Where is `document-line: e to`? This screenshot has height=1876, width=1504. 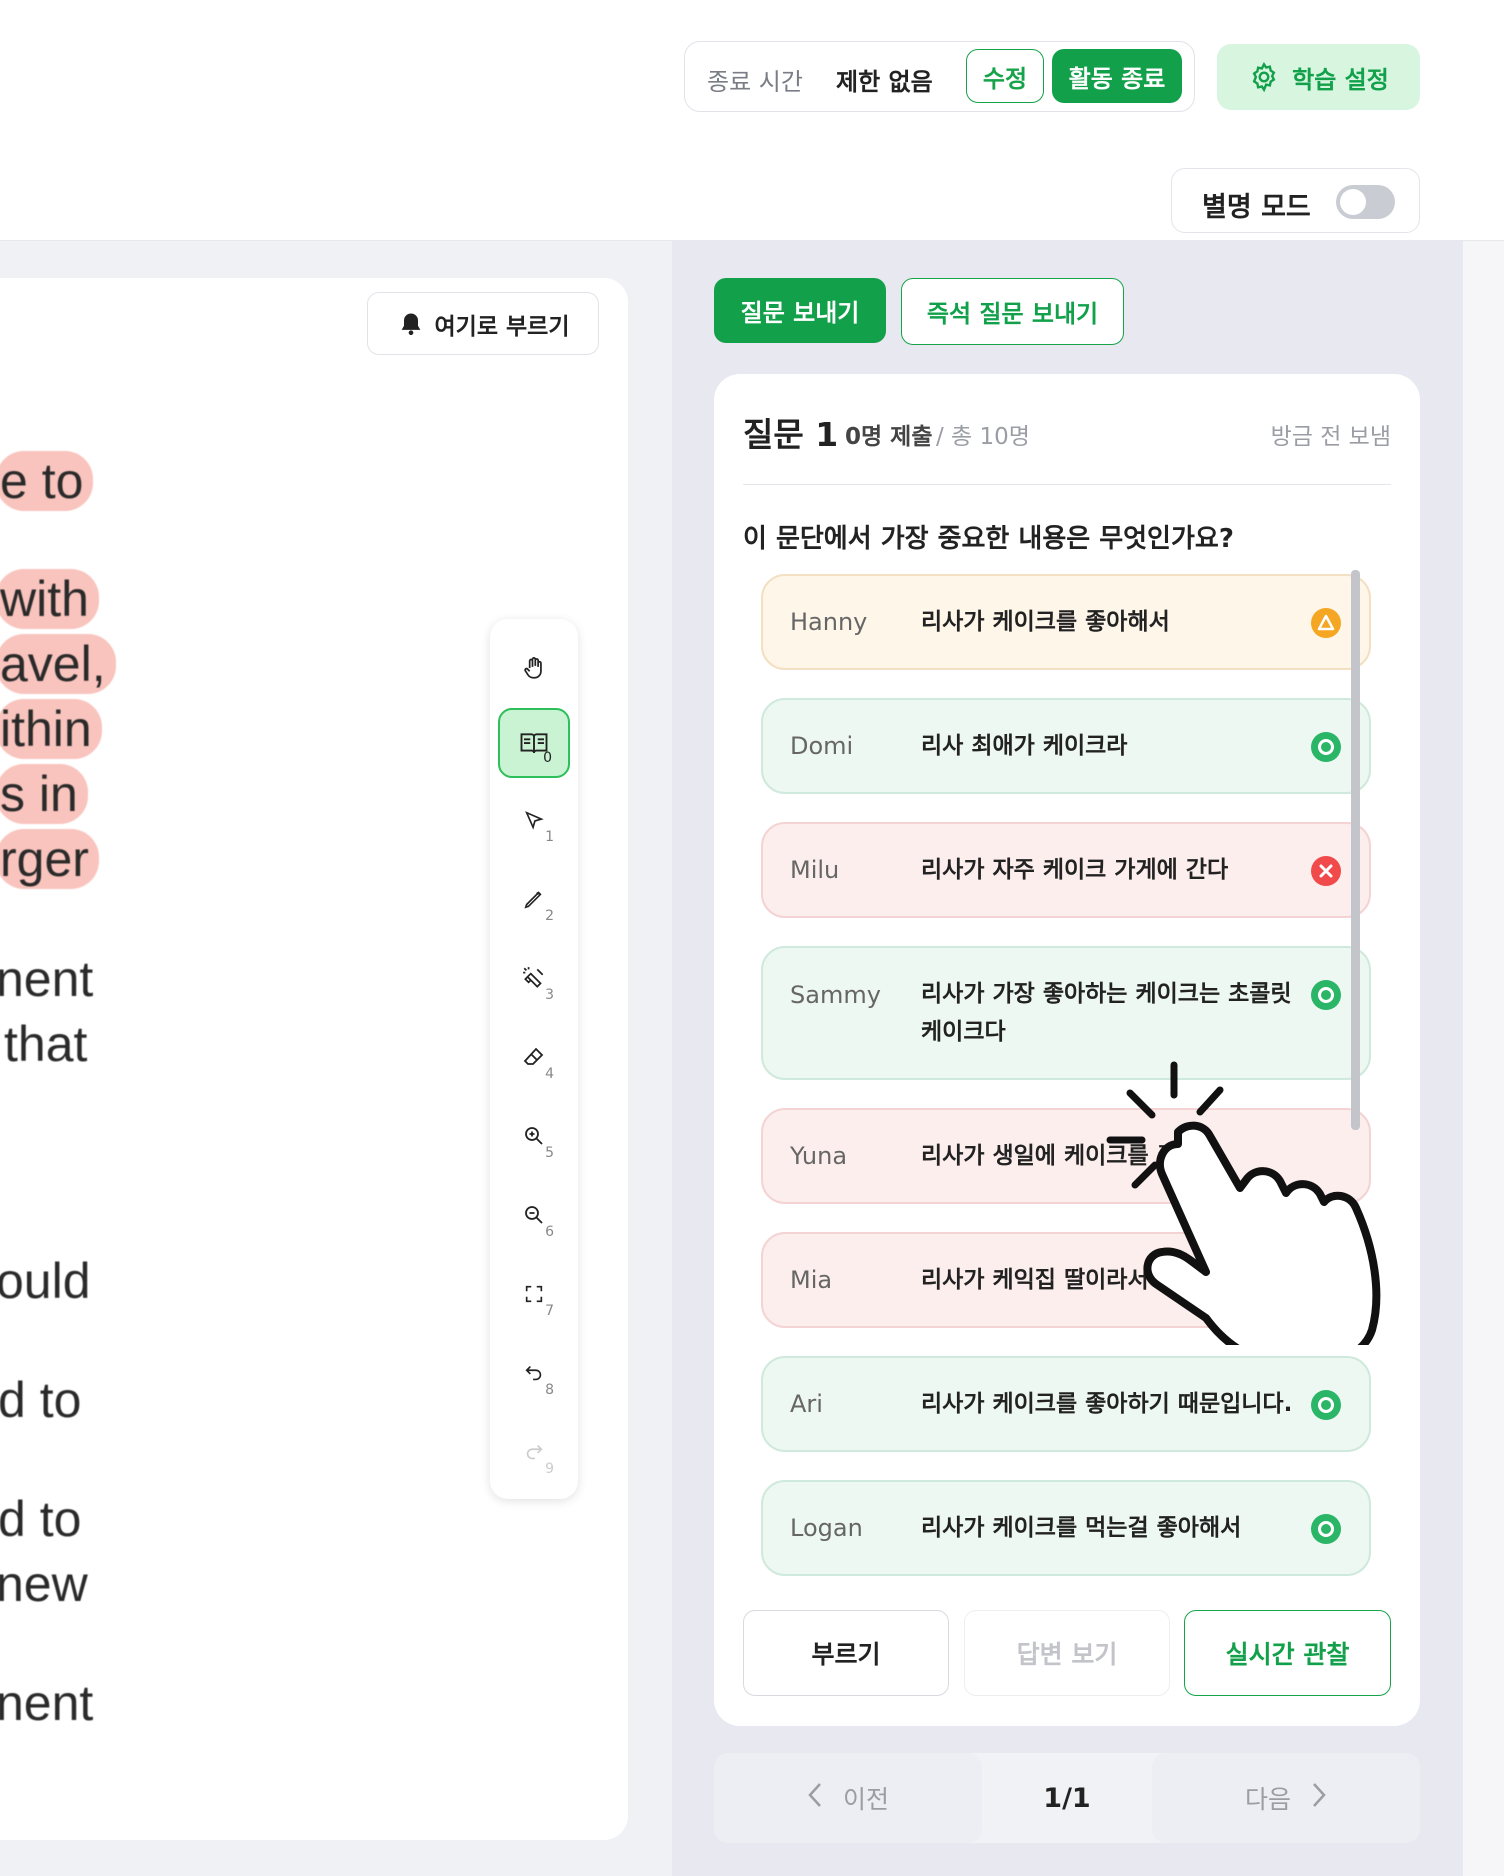
document-line: e to is located at coordinates (47, 481).